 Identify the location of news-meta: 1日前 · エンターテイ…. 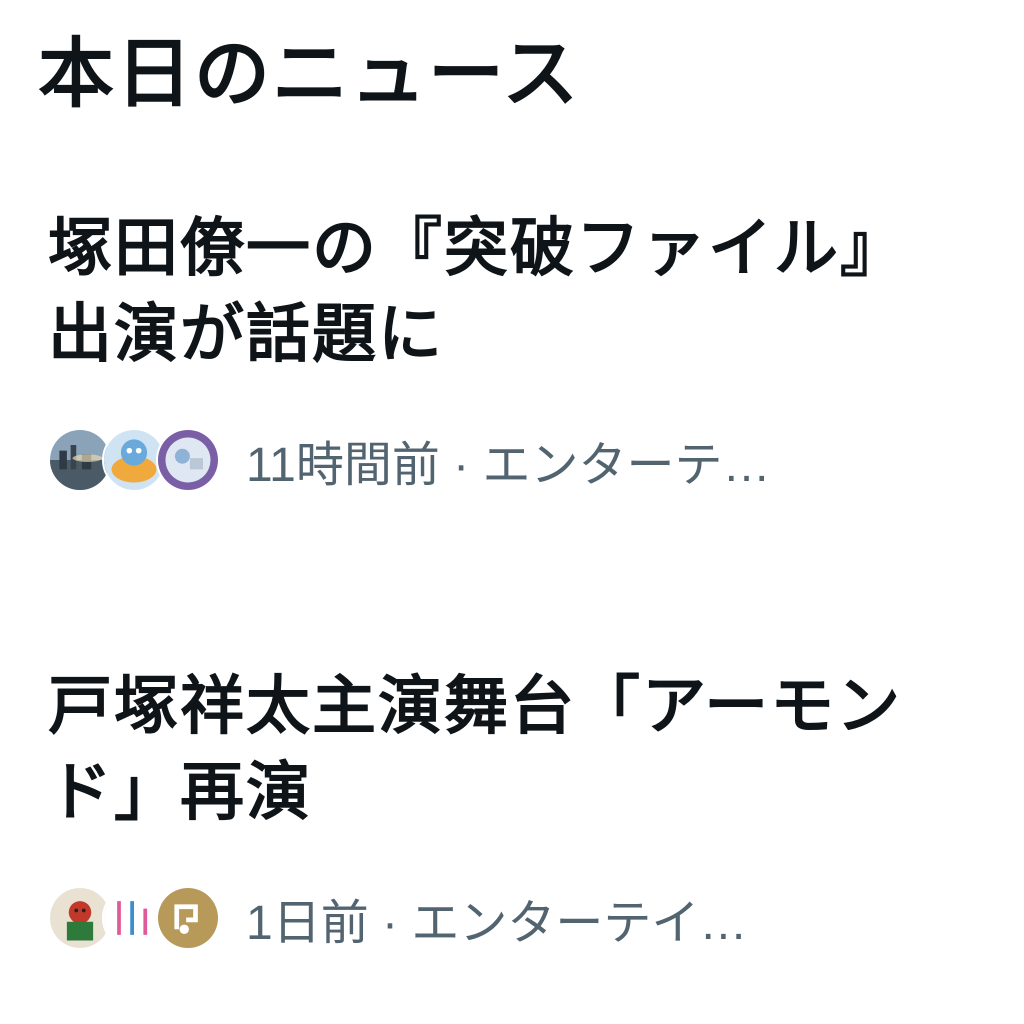
(508, 918).